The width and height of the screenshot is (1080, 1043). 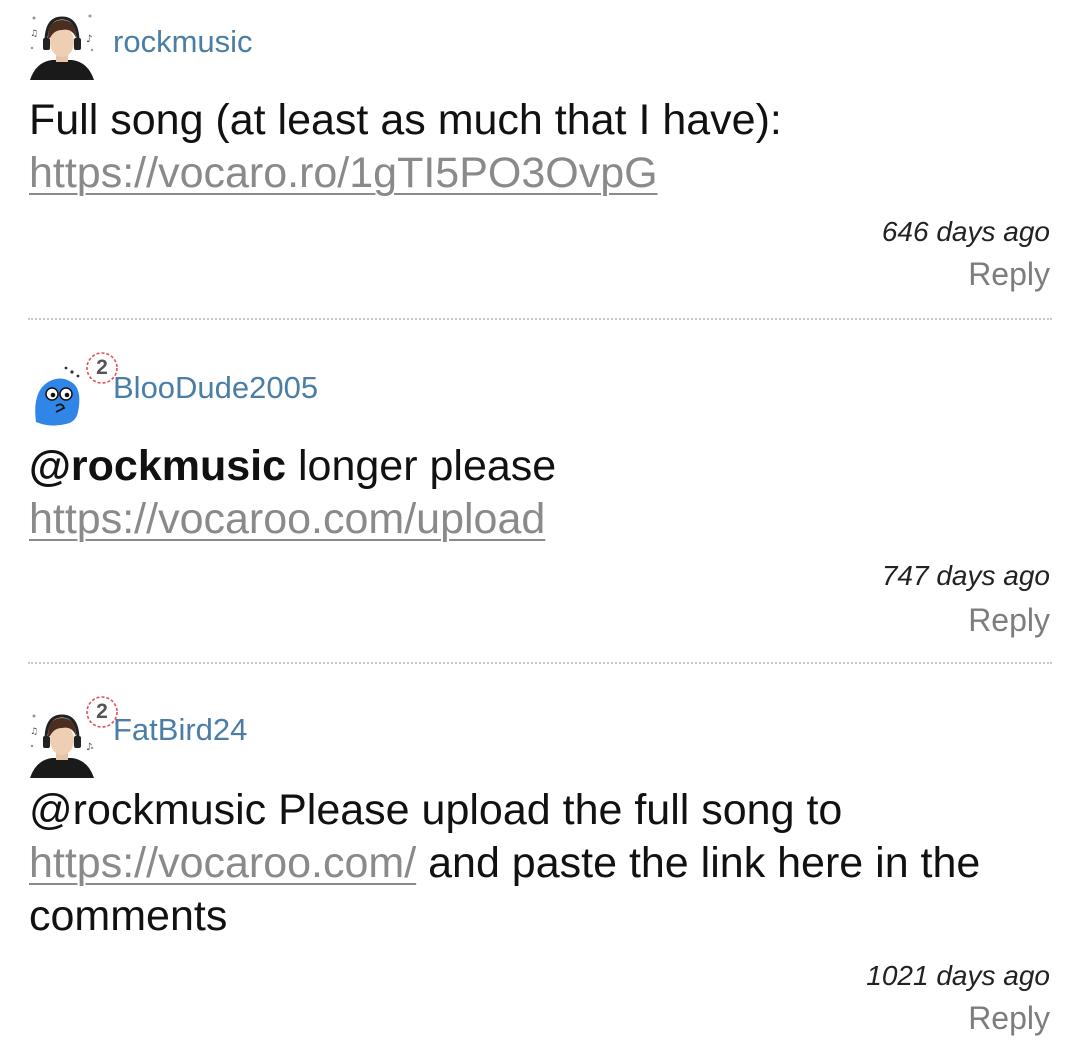 I want to click on avatar: ♪ ♫ 2, so click(x=72, y=737).